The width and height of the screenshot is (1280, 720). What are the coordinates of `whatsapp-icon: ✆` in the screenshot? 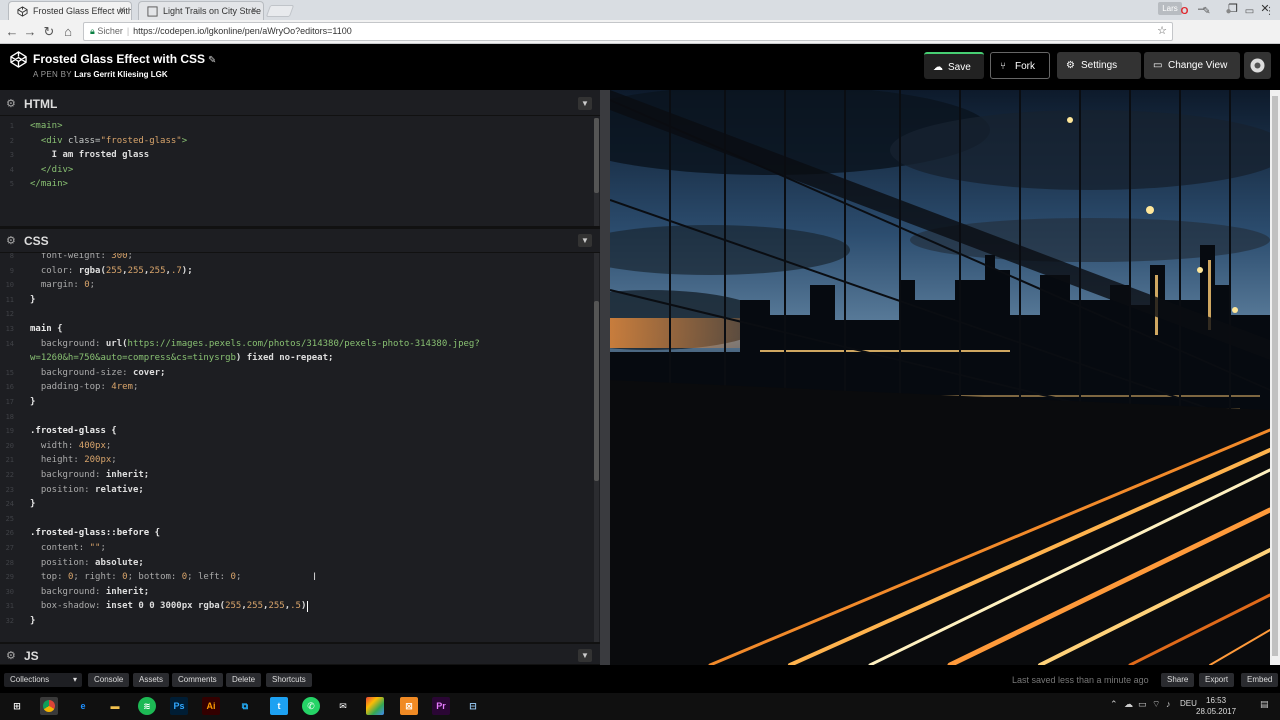 It's located at (311, 706).